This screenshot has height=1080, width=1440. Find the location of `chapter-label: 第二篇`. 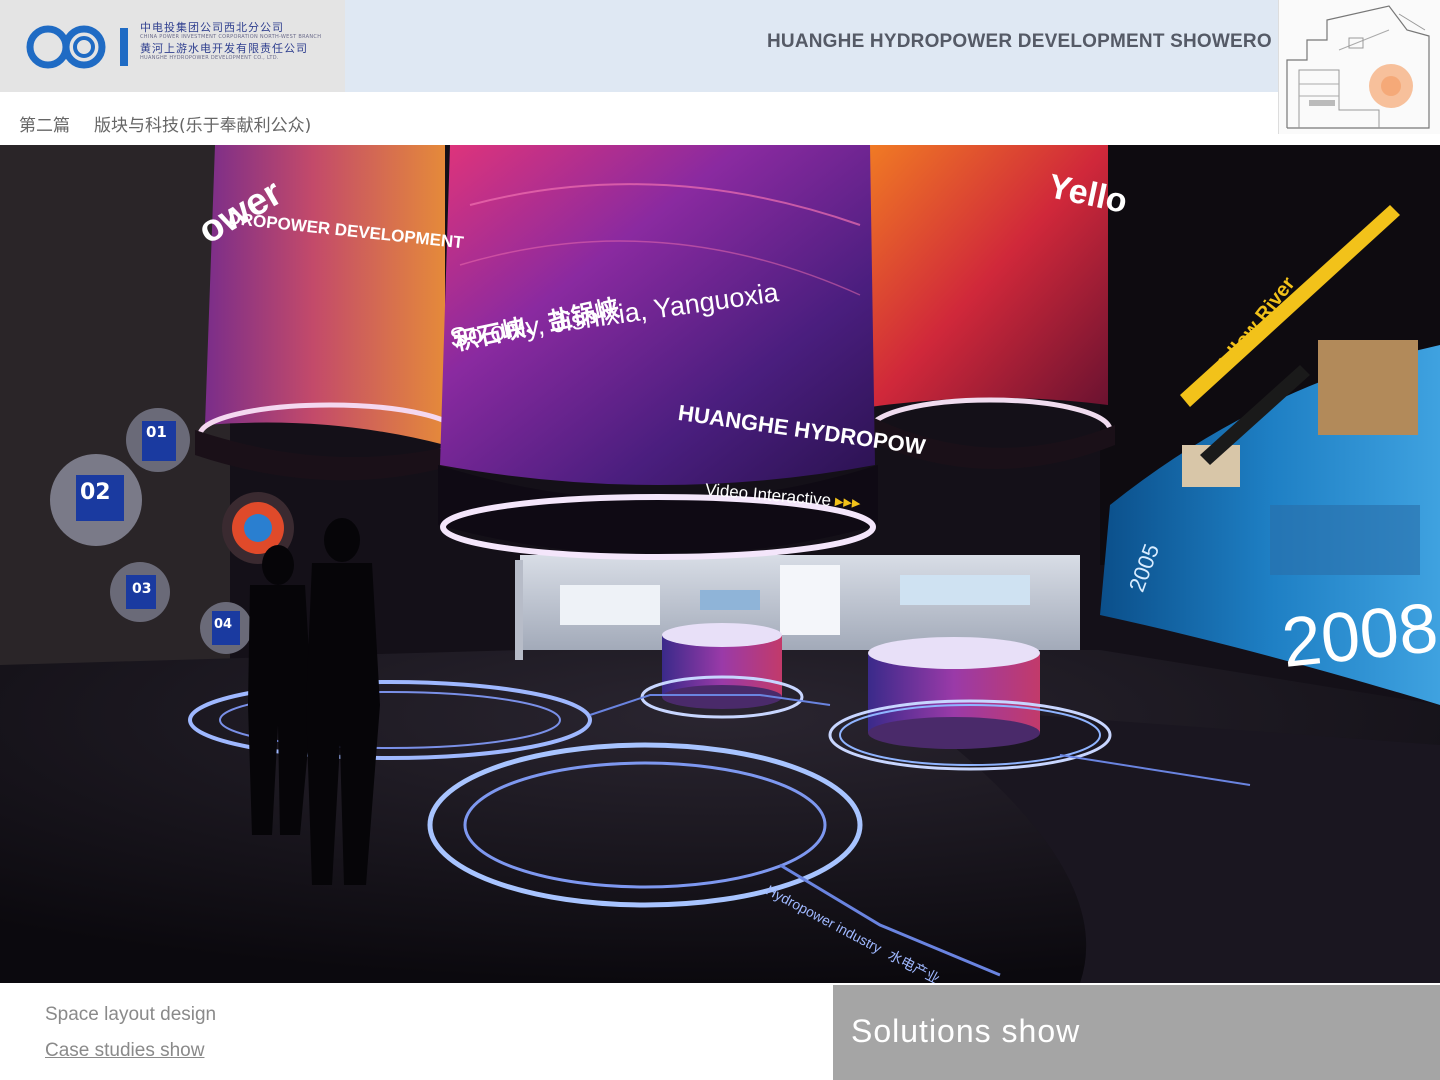

chapter-label: 第二篇 is located at coordinates (44, 126).